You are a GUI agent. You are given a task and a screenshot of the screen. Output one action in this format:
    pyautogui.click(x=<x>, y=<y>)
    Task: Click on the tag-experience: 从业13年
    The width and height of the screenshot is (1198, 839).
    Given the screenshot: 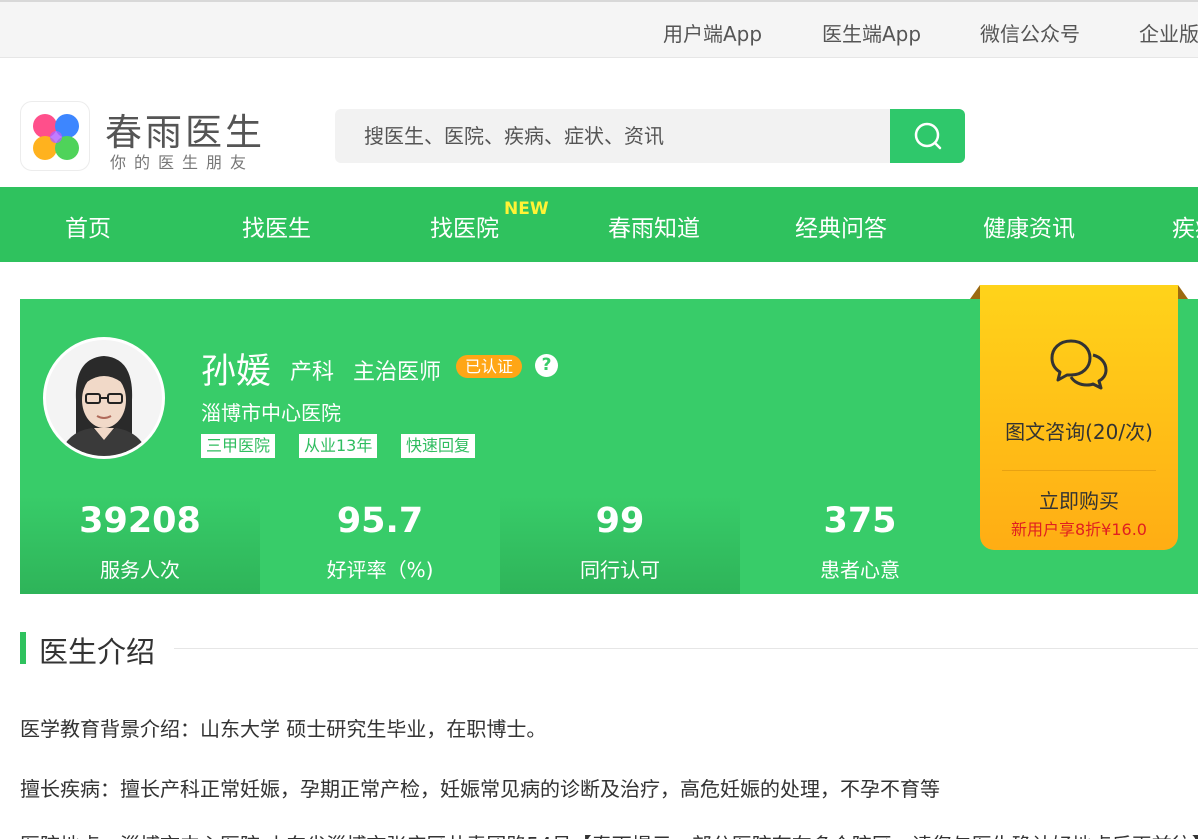 What is the action you would take?
    pyautogui.click(x=338, y=446)
    